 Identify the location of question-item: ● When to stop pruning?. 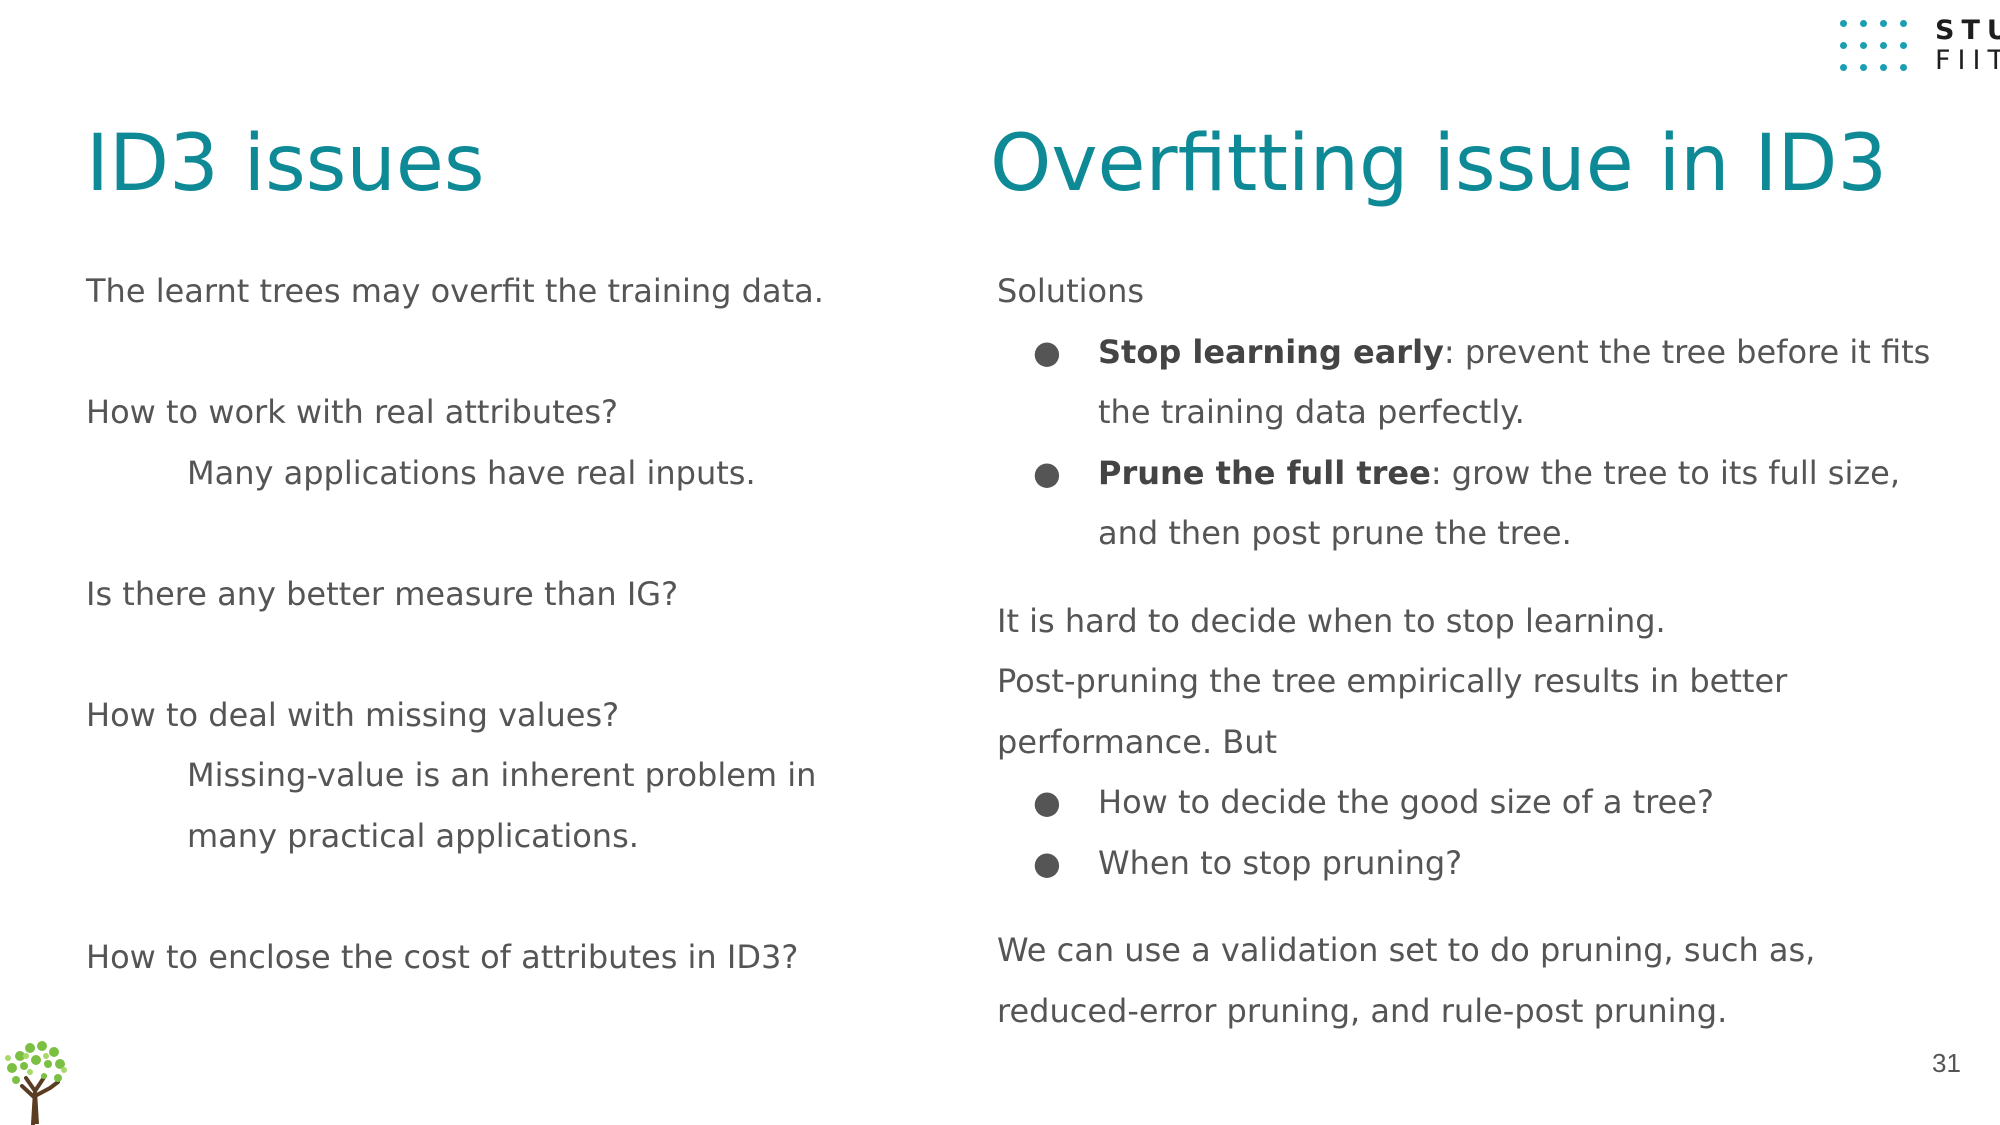
(1472, 863).